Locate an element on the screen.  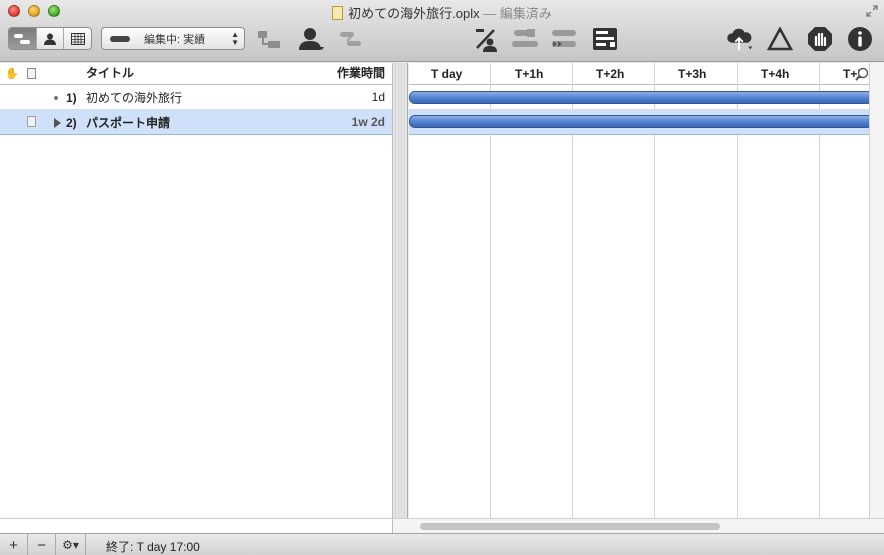
inspector-styles-icon is located at coordinates (605, 39).